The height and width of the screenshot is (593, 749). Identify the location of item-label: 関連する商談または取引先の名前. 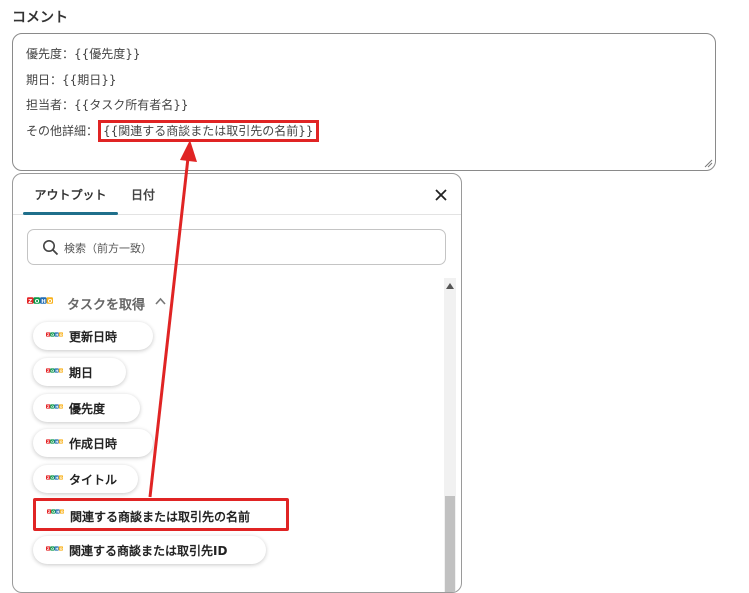
(160, 517).